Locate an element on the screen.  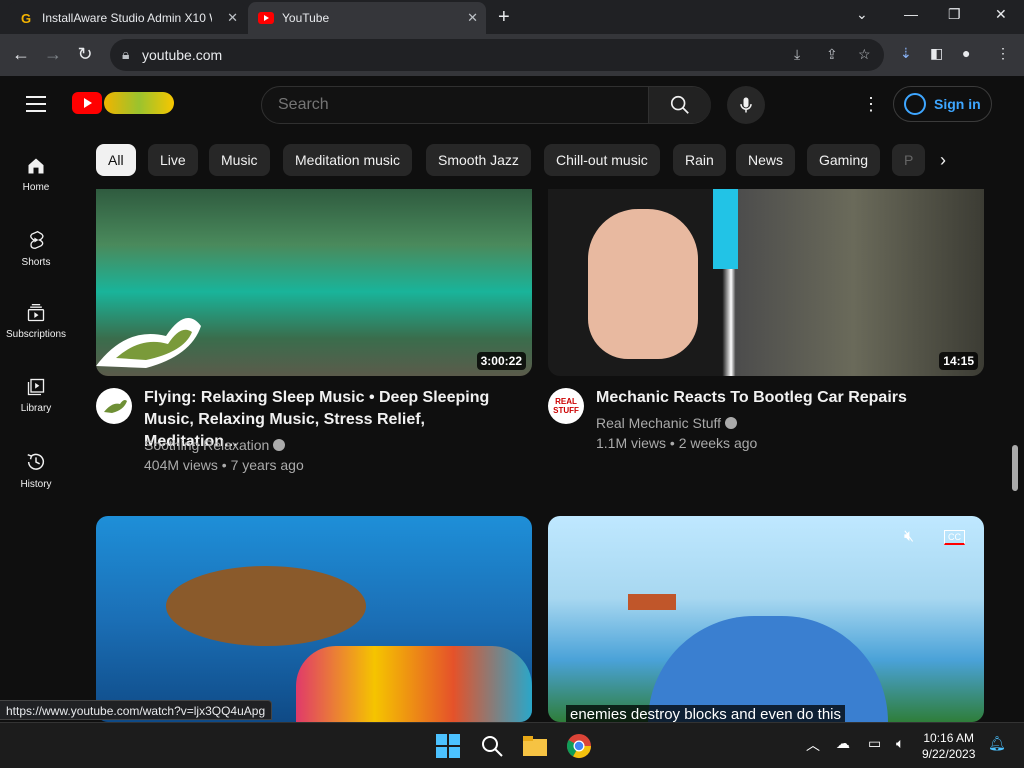
chip-partial: P is located at coordinates (909, 160).